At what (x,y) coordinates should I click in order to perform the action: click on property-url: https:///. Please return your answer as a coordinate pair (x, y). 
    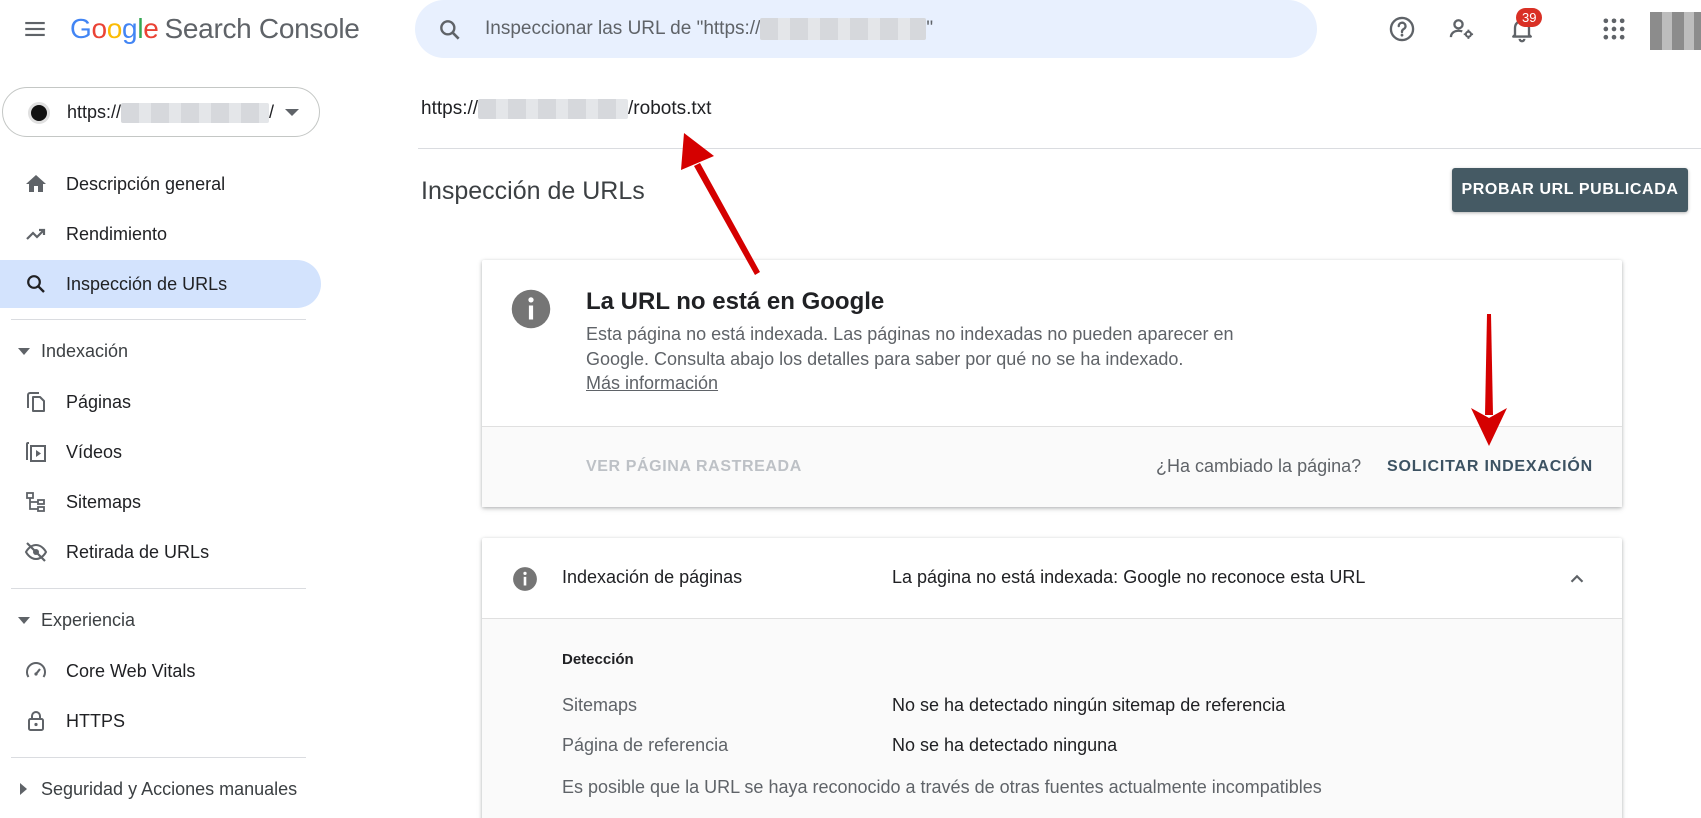
    Looking at the image, I should click on (171, 113).